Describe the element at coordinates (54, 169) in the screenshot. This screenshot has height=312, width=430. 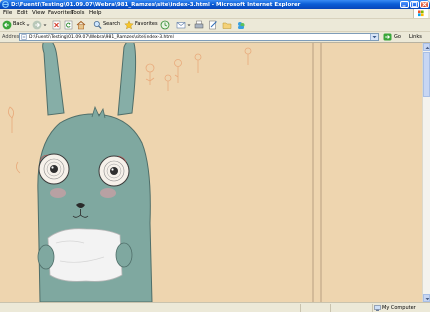
I see `left-eye` at that location.